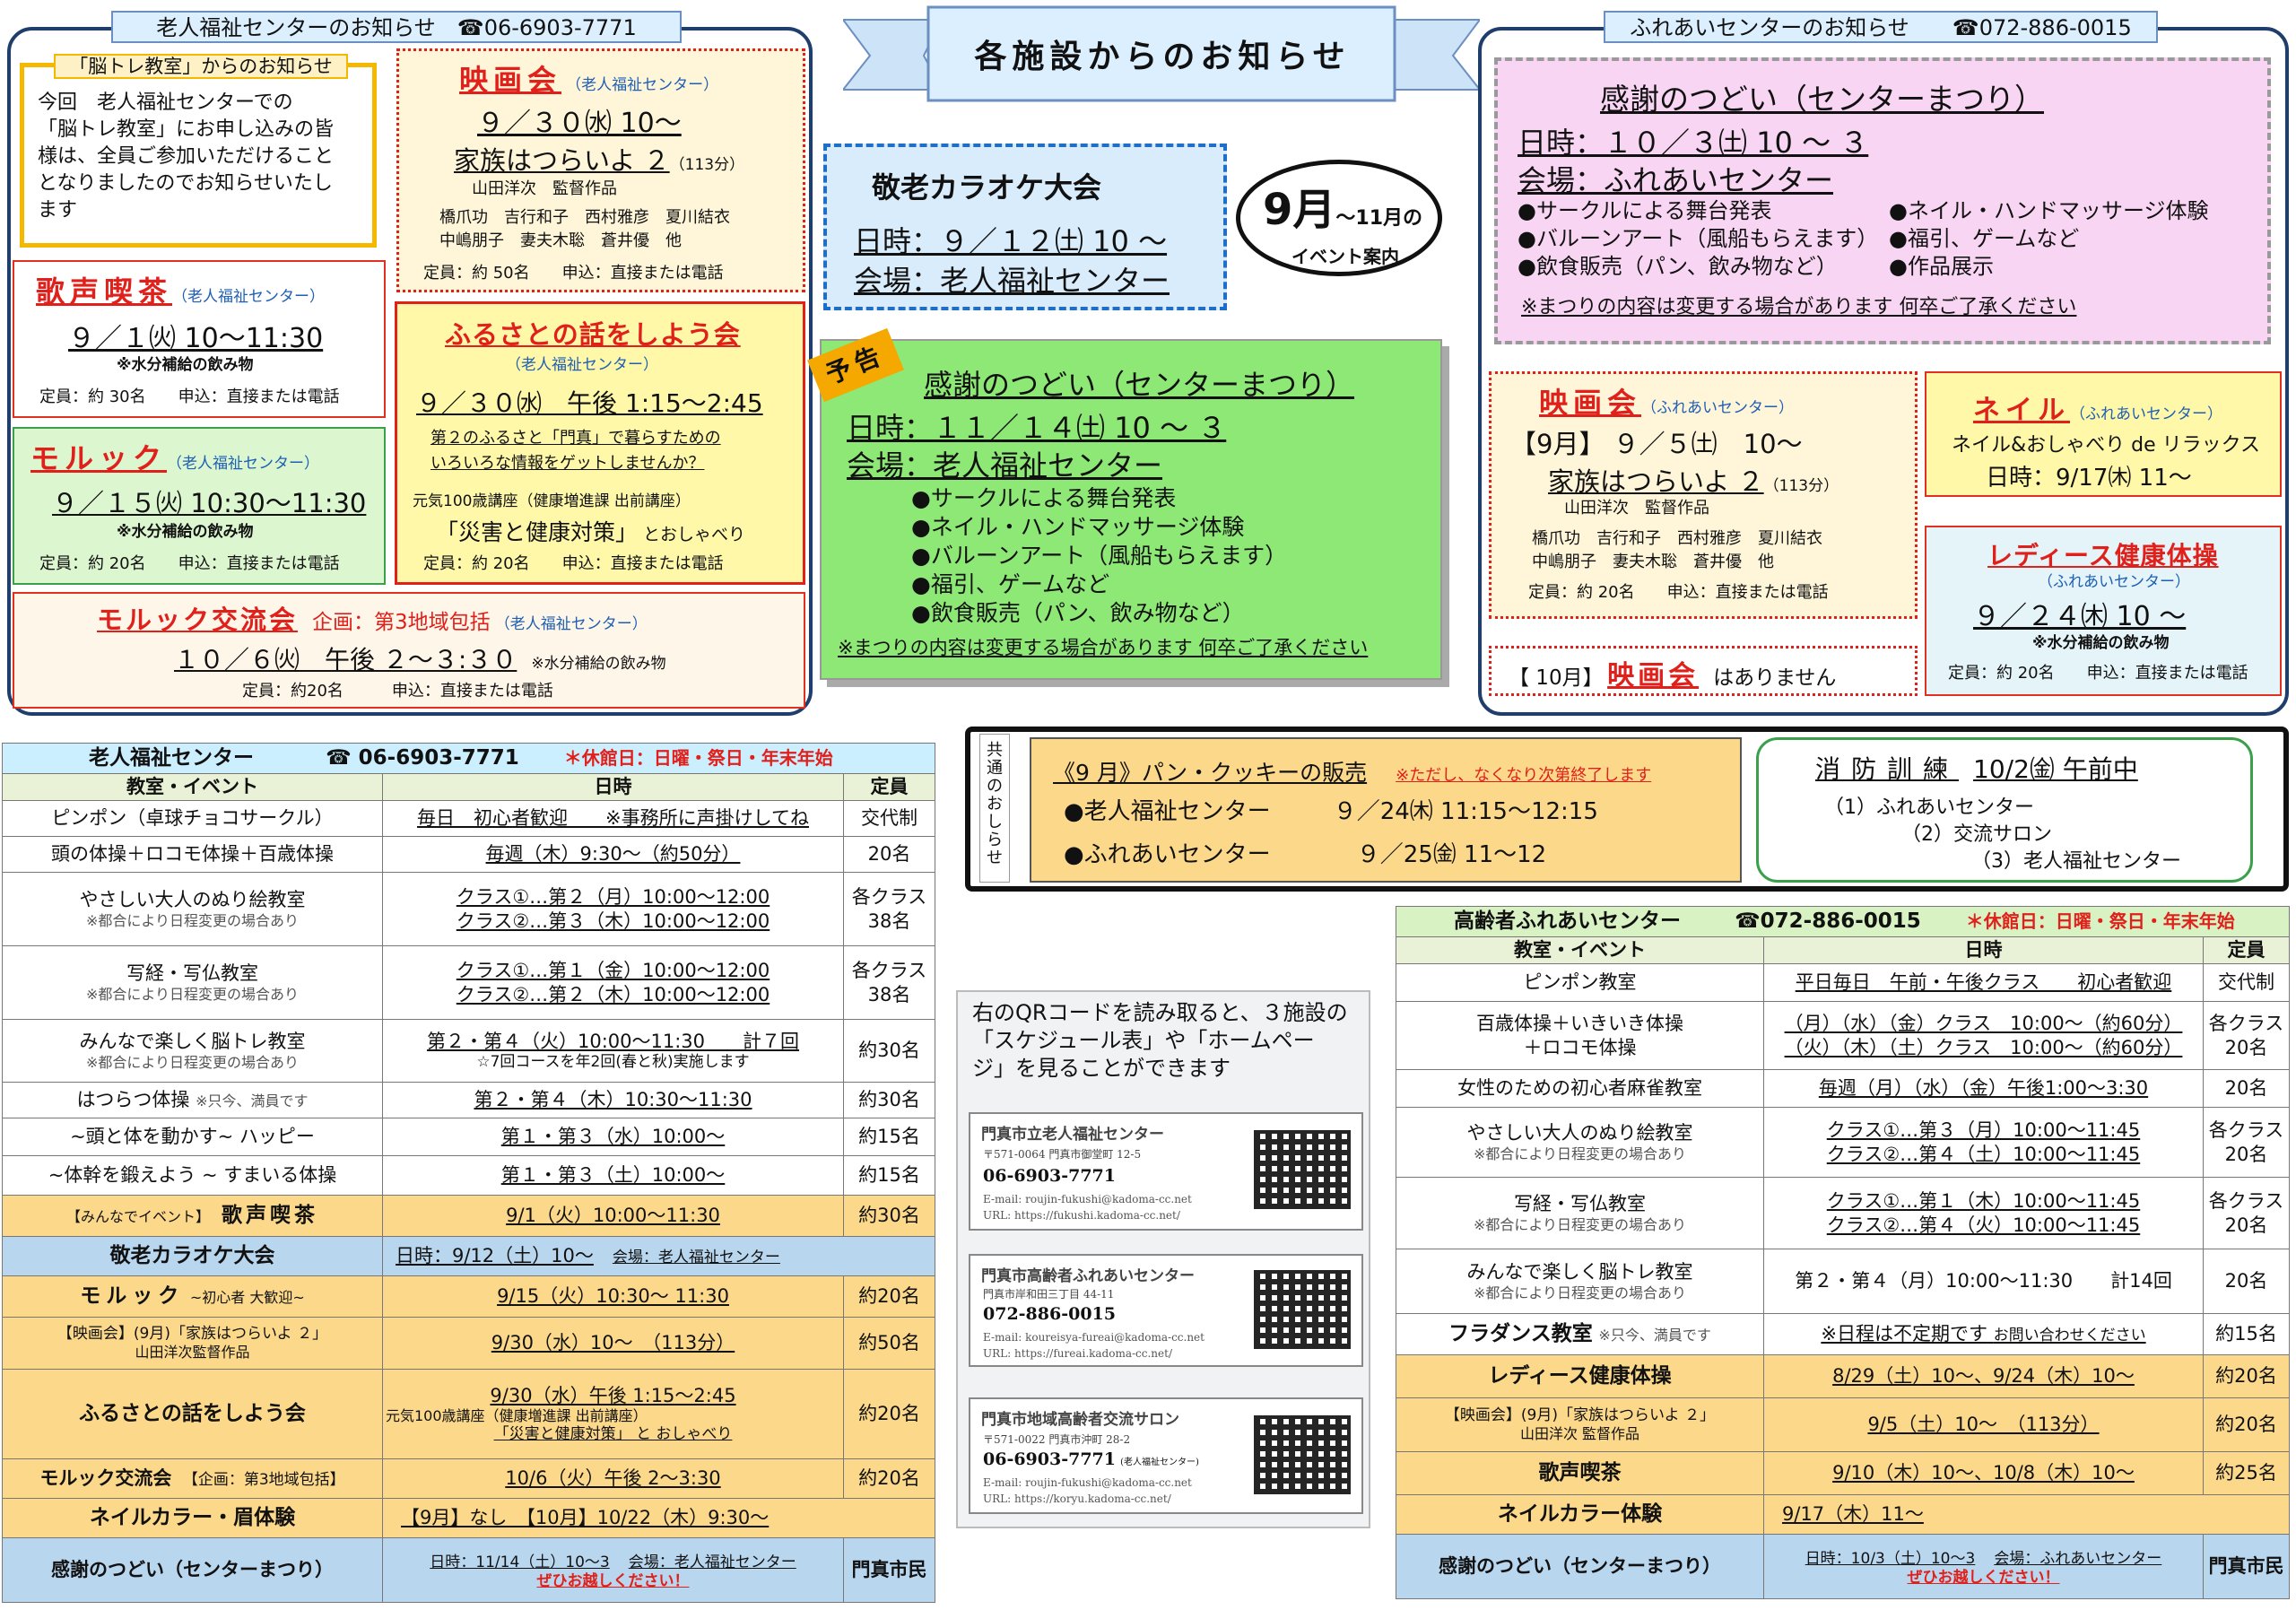 This screenshot has width=2296, height=1610. I want to click on furusato-capacity: 定員：約 20名 申込：直接または電話, so click(573, 563).